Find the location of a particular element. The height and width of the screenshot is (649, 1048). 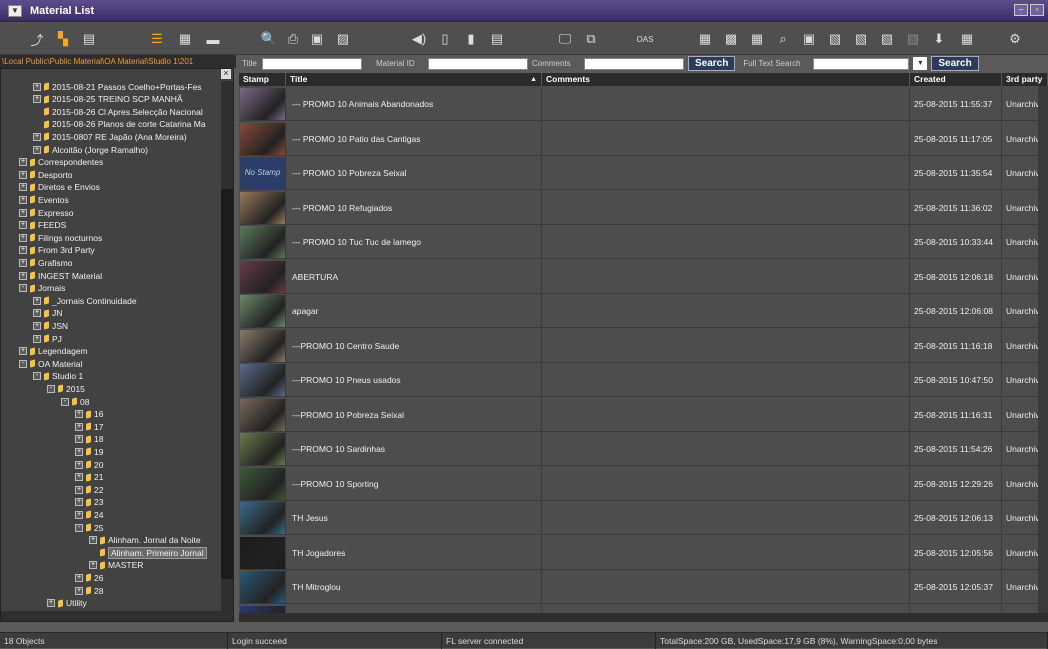

export-doc-icon: ▧ is located at coordinates (887, 39).